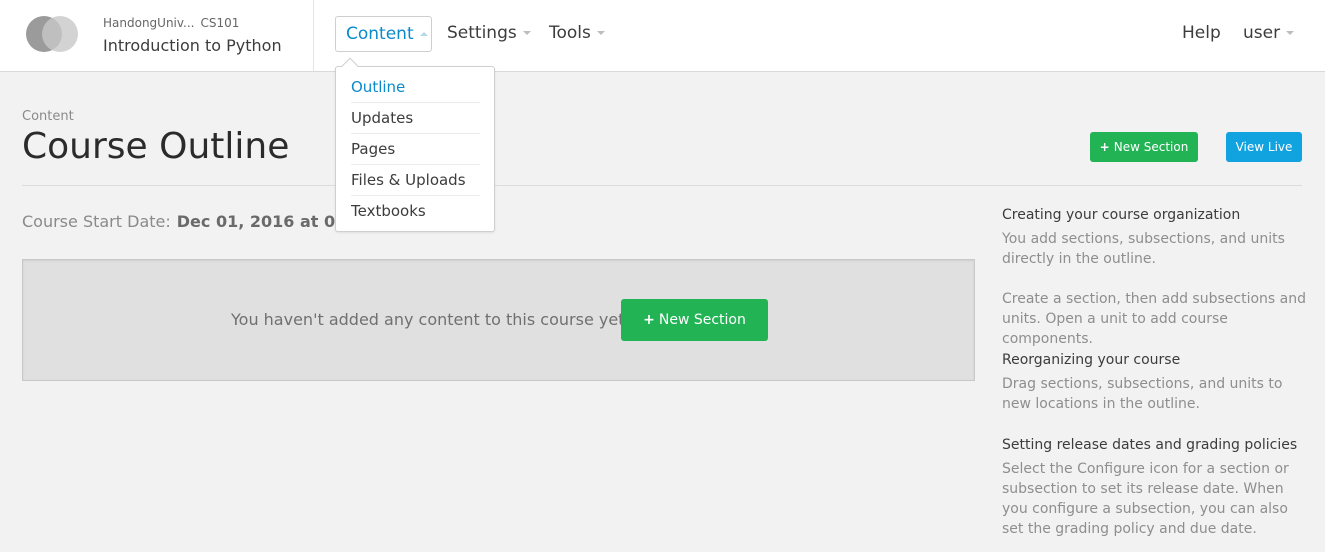 This screenshot has width=1325, height=552. I want to click on empty-new-section-button: + New Section, so click(694, 320).